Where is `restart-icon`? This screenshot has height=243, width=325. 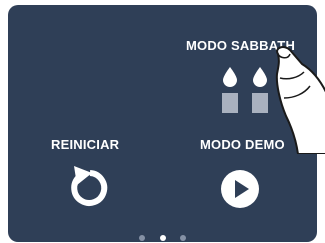
restart-icon is located at coordinates (89, 186).